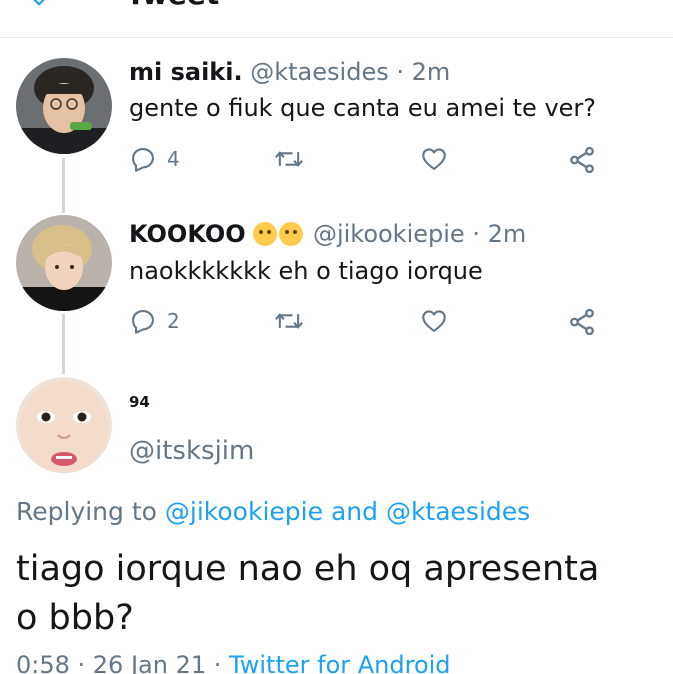 Image resolution: width=673 pixels, height=674 pixels. Describe the element at coordinates (306, 271) in the screenshot. I see `tweet-text: naokkkkkkk eh o tiago iorque` at that location.